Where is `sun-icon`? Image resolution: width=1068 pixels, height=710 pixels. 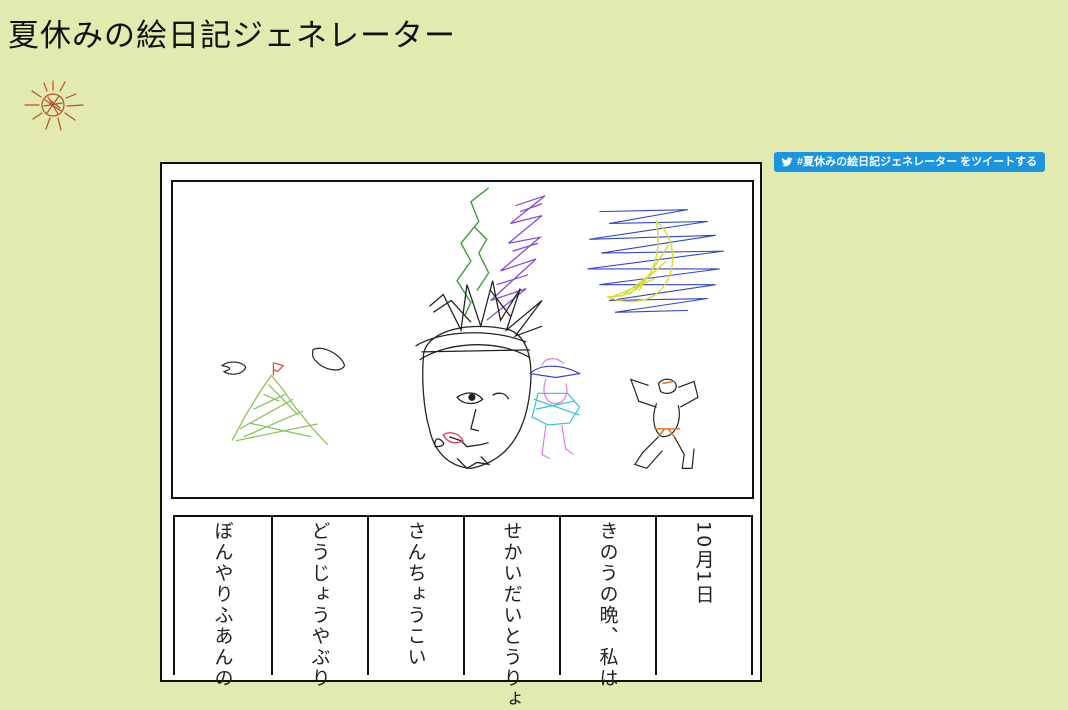
sun-icon is located at coordinates (54, 105).